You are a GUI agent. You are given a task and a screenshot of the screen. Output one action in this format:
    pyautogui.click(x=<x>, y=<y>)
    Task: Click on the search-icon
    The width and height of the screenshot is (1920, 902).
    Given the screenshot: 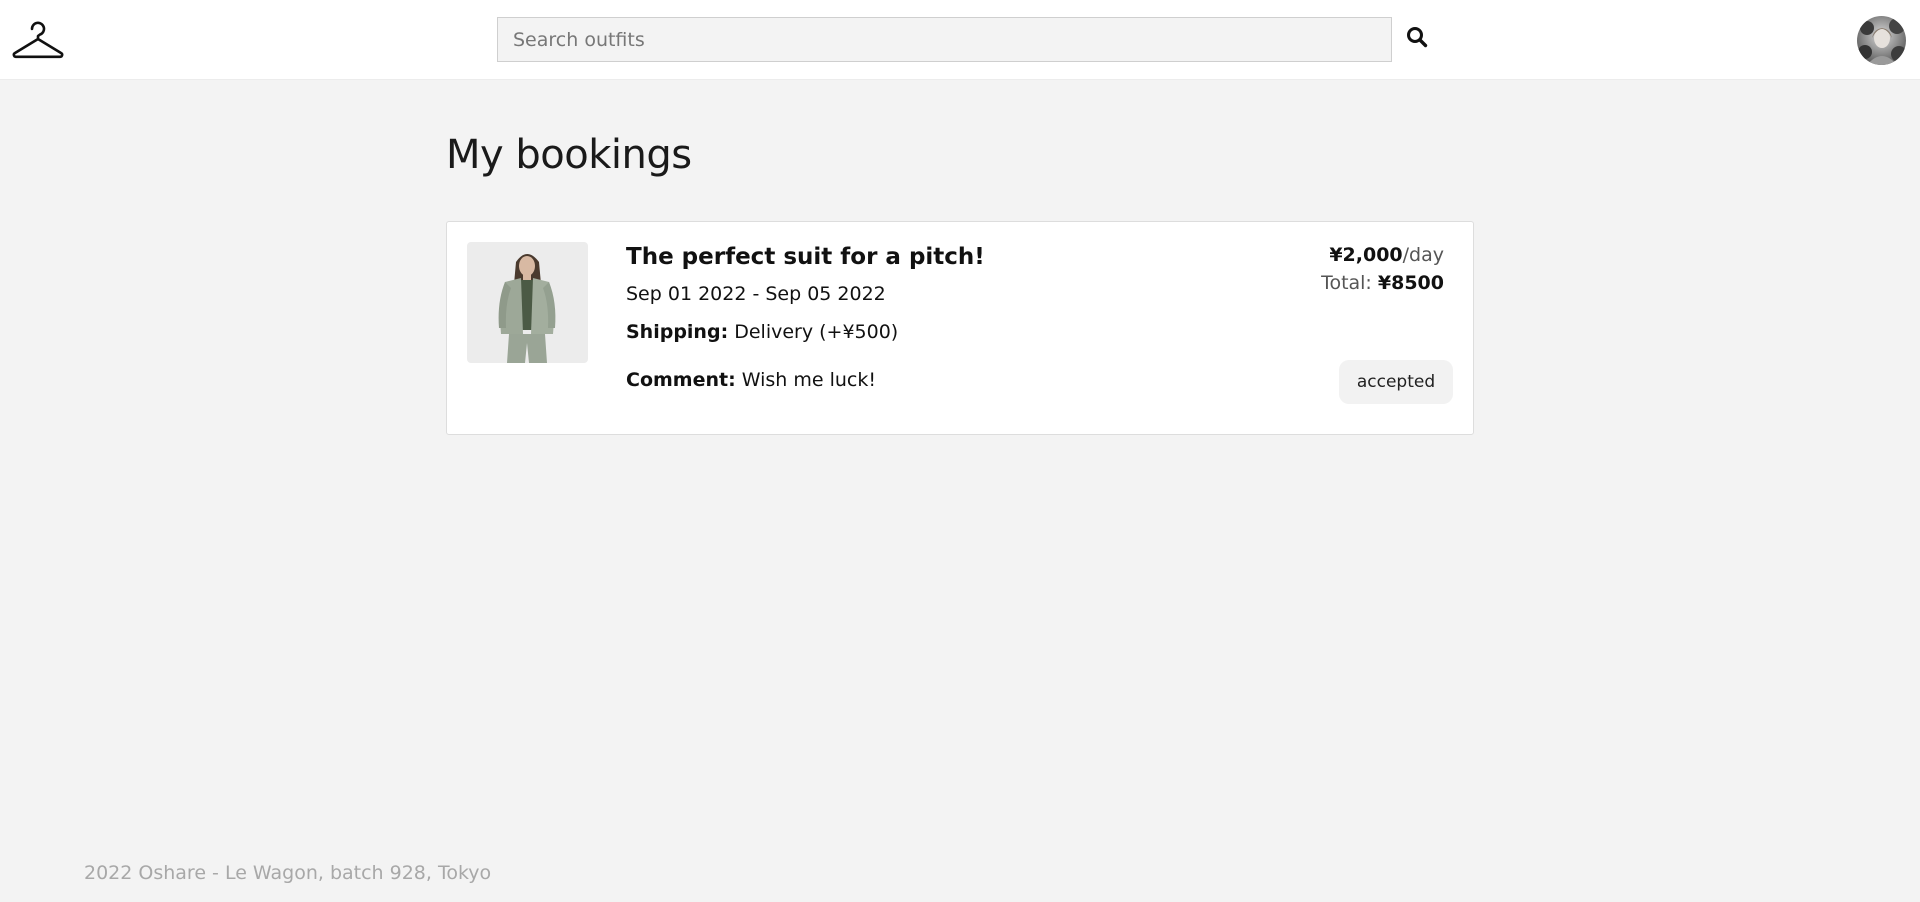 What is the action you would take?
    pyautogui.click(x=1417, y=36)
    